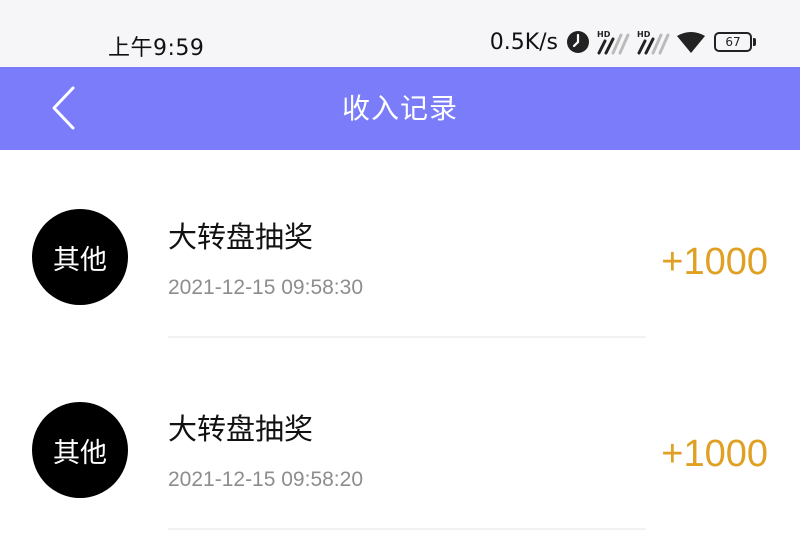 The width and height of the screenshot is (800, 544). Describe the element at coordinates (578, 42) in the screenshot. I see `clock-icon` at that location.